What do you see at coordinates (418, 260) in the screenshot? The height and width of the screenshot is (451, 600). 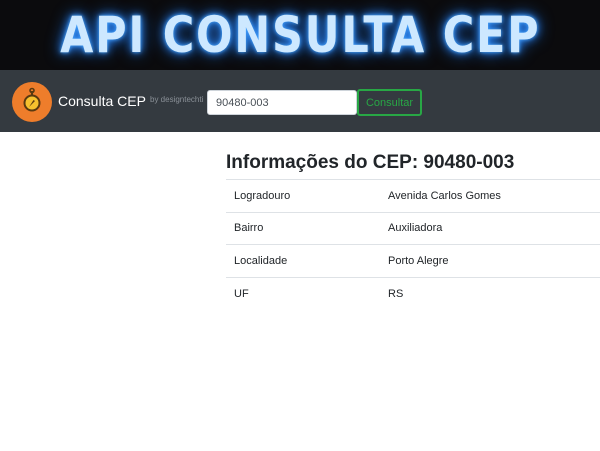 I see `field-value: Porto Alegre` at bounding box center [418, 260].